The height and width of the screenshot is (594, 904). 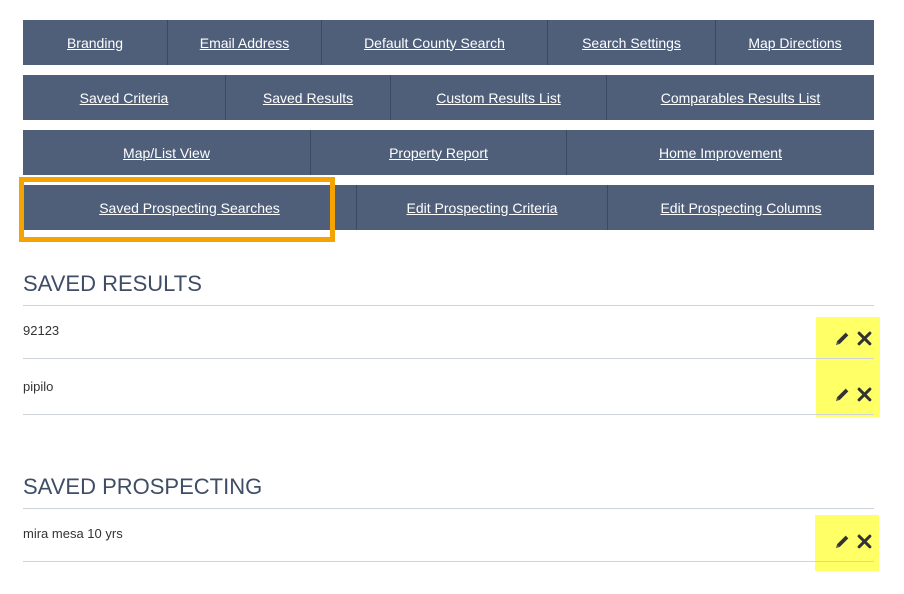 What do you see at coordinates (435, 42) in the screenshot?
I see `tab-default-county-search: Default County Search` at bounding box center [435, 42].